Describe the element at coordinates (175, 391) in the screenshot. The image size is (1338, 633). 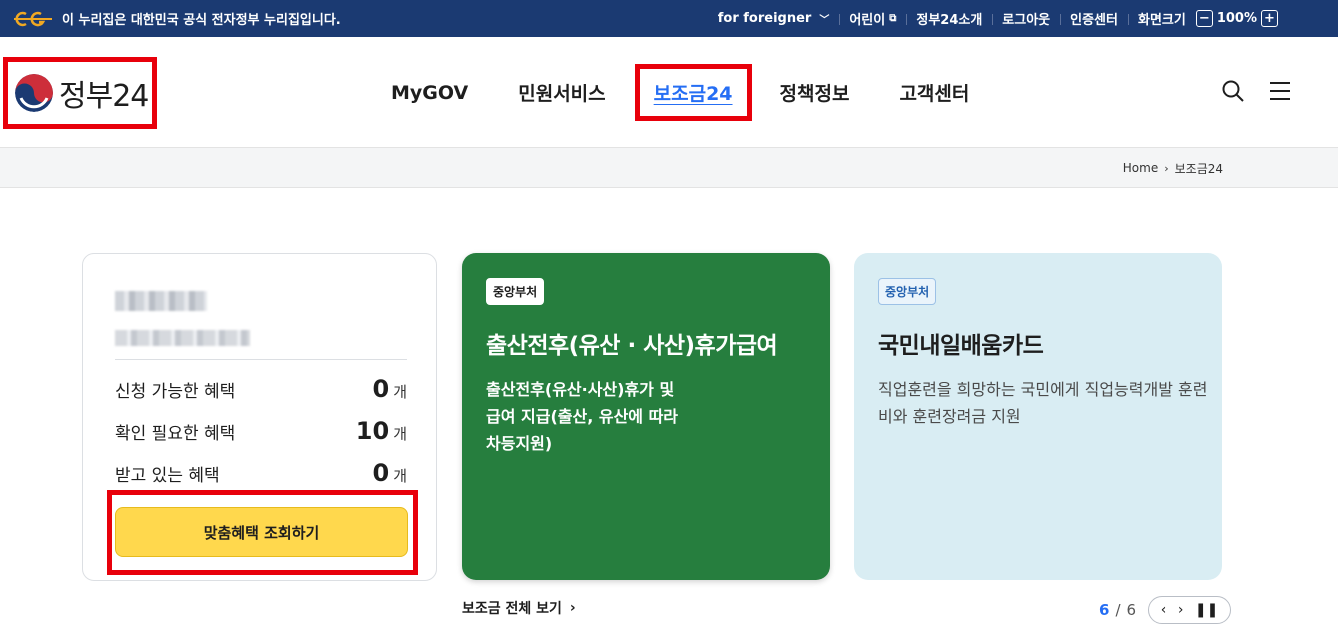
I see `benefit-label: 신청 가능한 혜택` at that location.